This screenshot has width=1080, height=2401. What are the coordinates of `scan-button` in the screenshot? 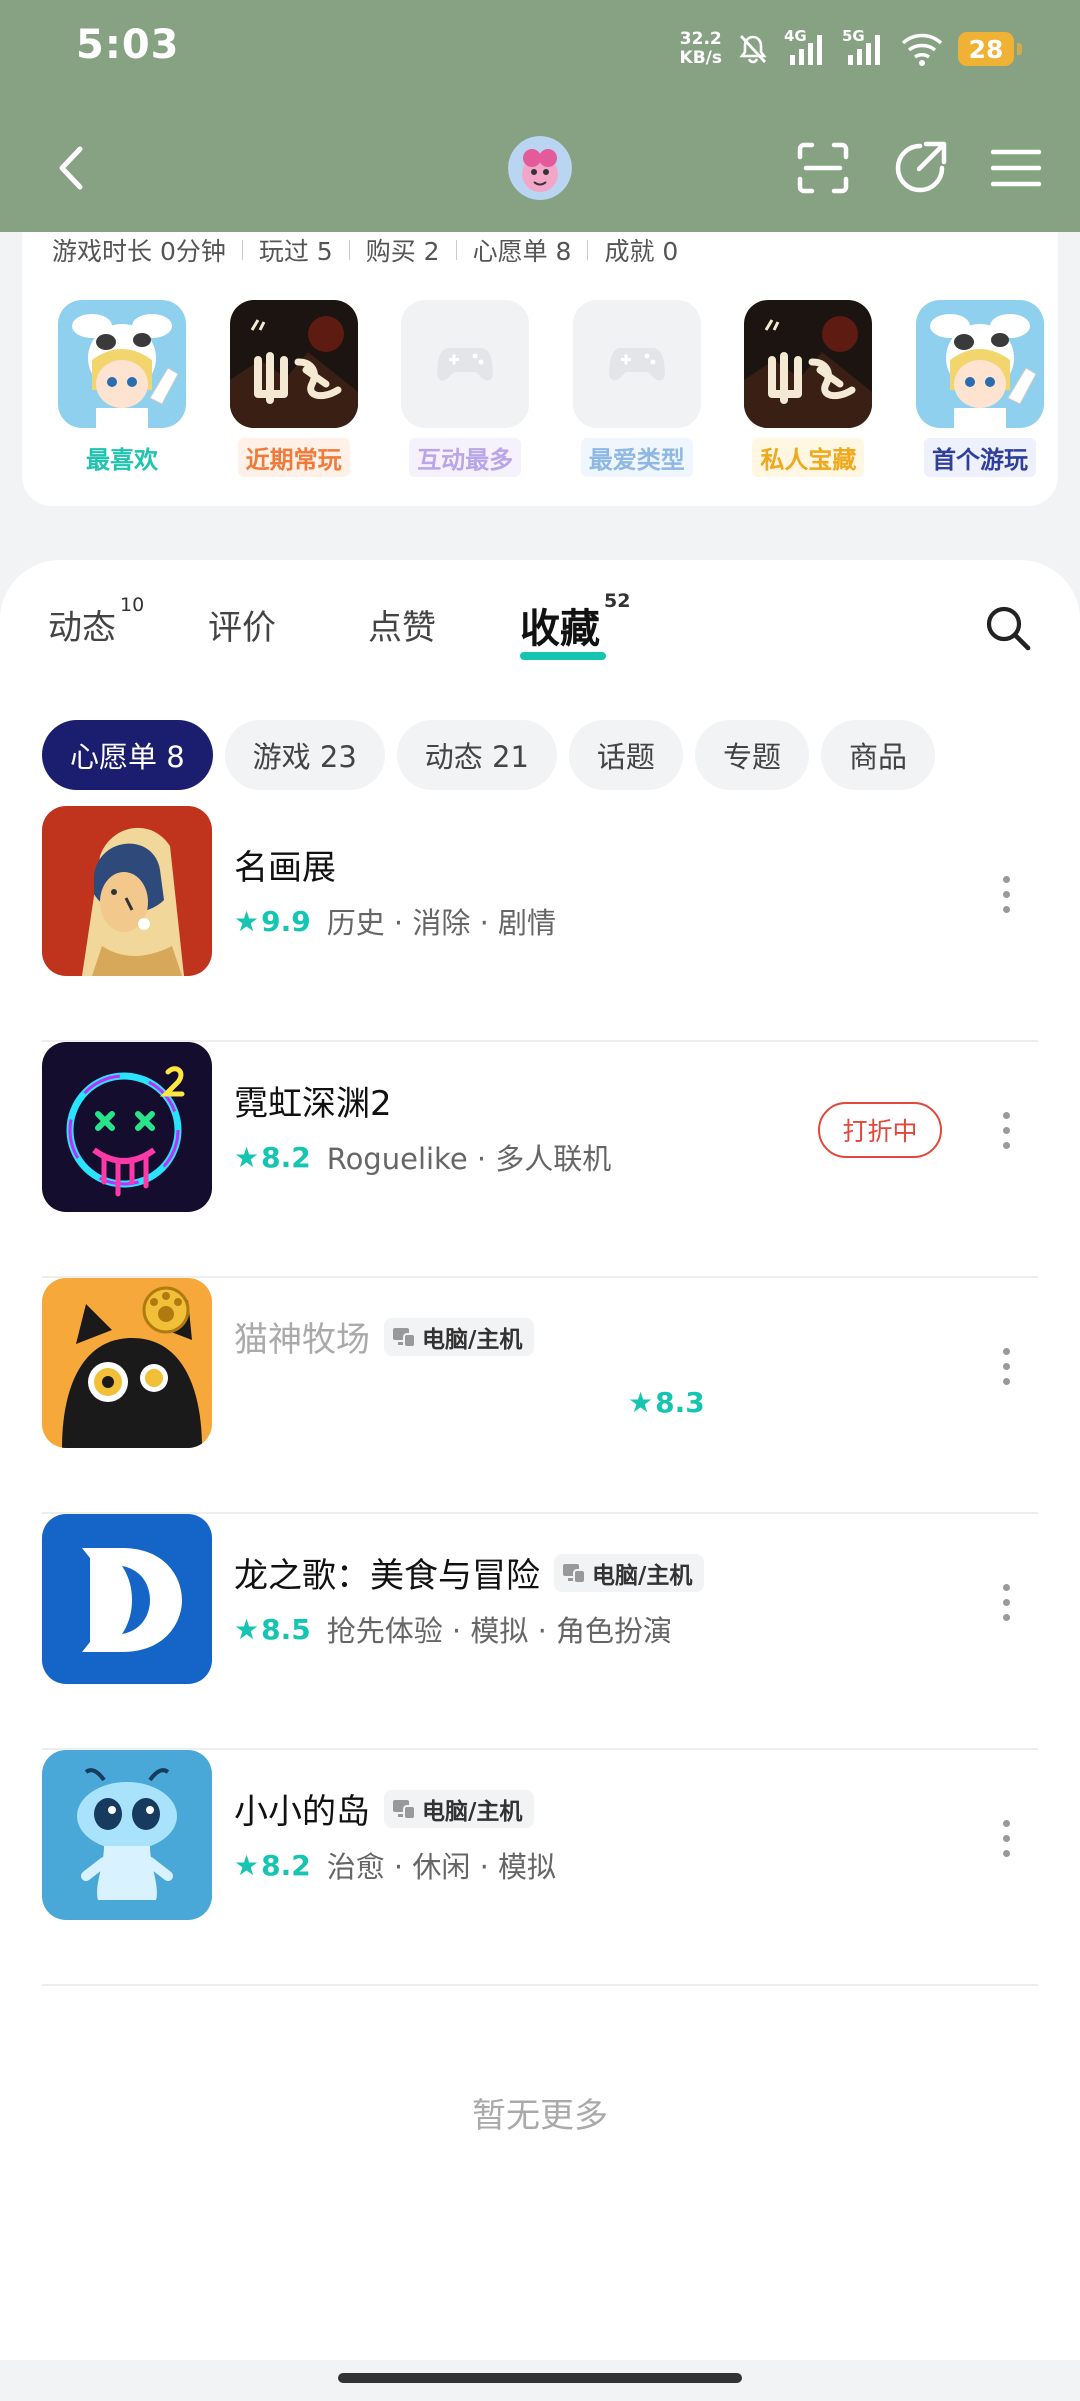 It's located at (823, 168).